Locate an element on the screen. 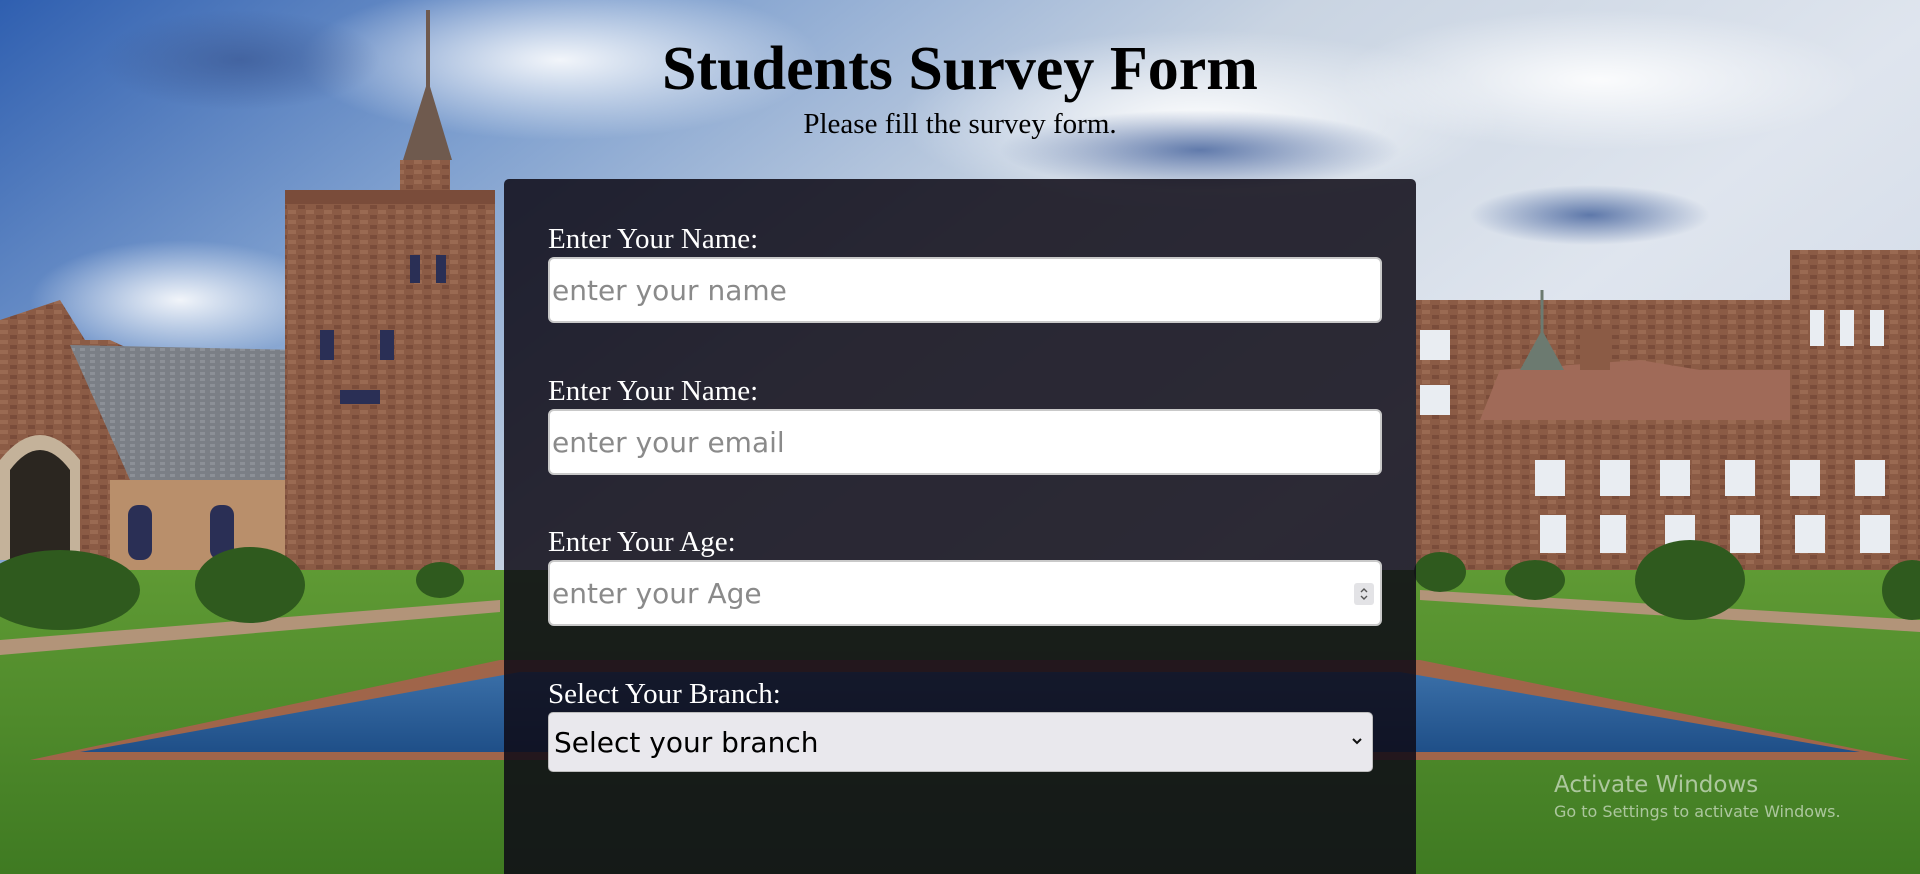 The height and width of the screenshot is (874, 1920). watermark-subtitle: Go to Settings to activate Windows. is located at coordinates (1697, 811).